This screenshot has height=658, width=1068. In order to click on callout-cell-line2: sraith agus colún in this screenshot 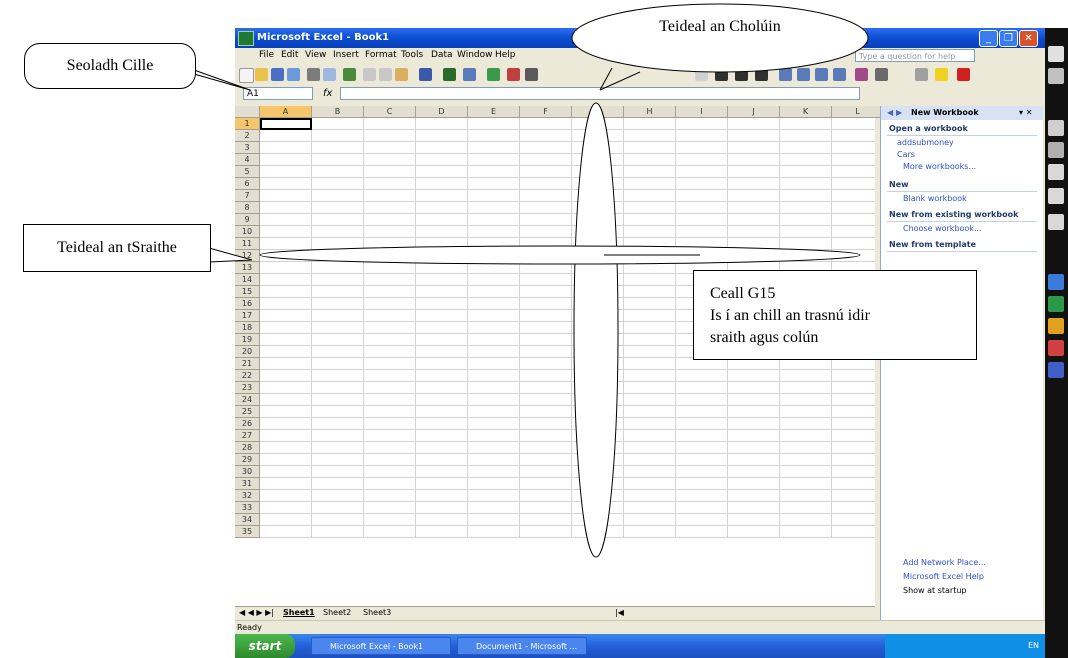, I will do `click(764, 337)`.